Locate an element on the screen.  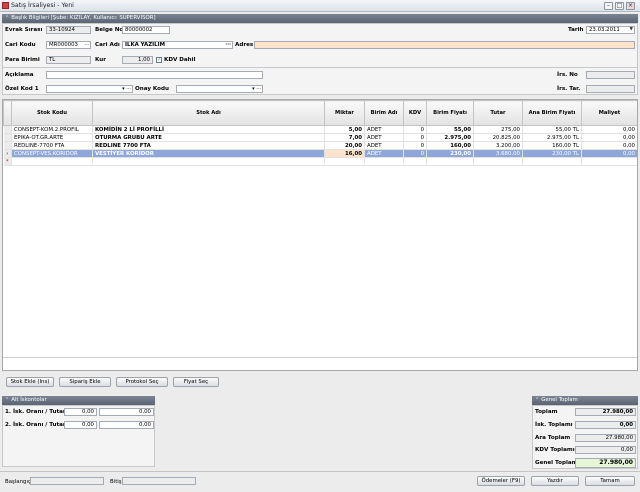
genel-toplam-field: 27.980,00 is located at coordinates (605, 463).